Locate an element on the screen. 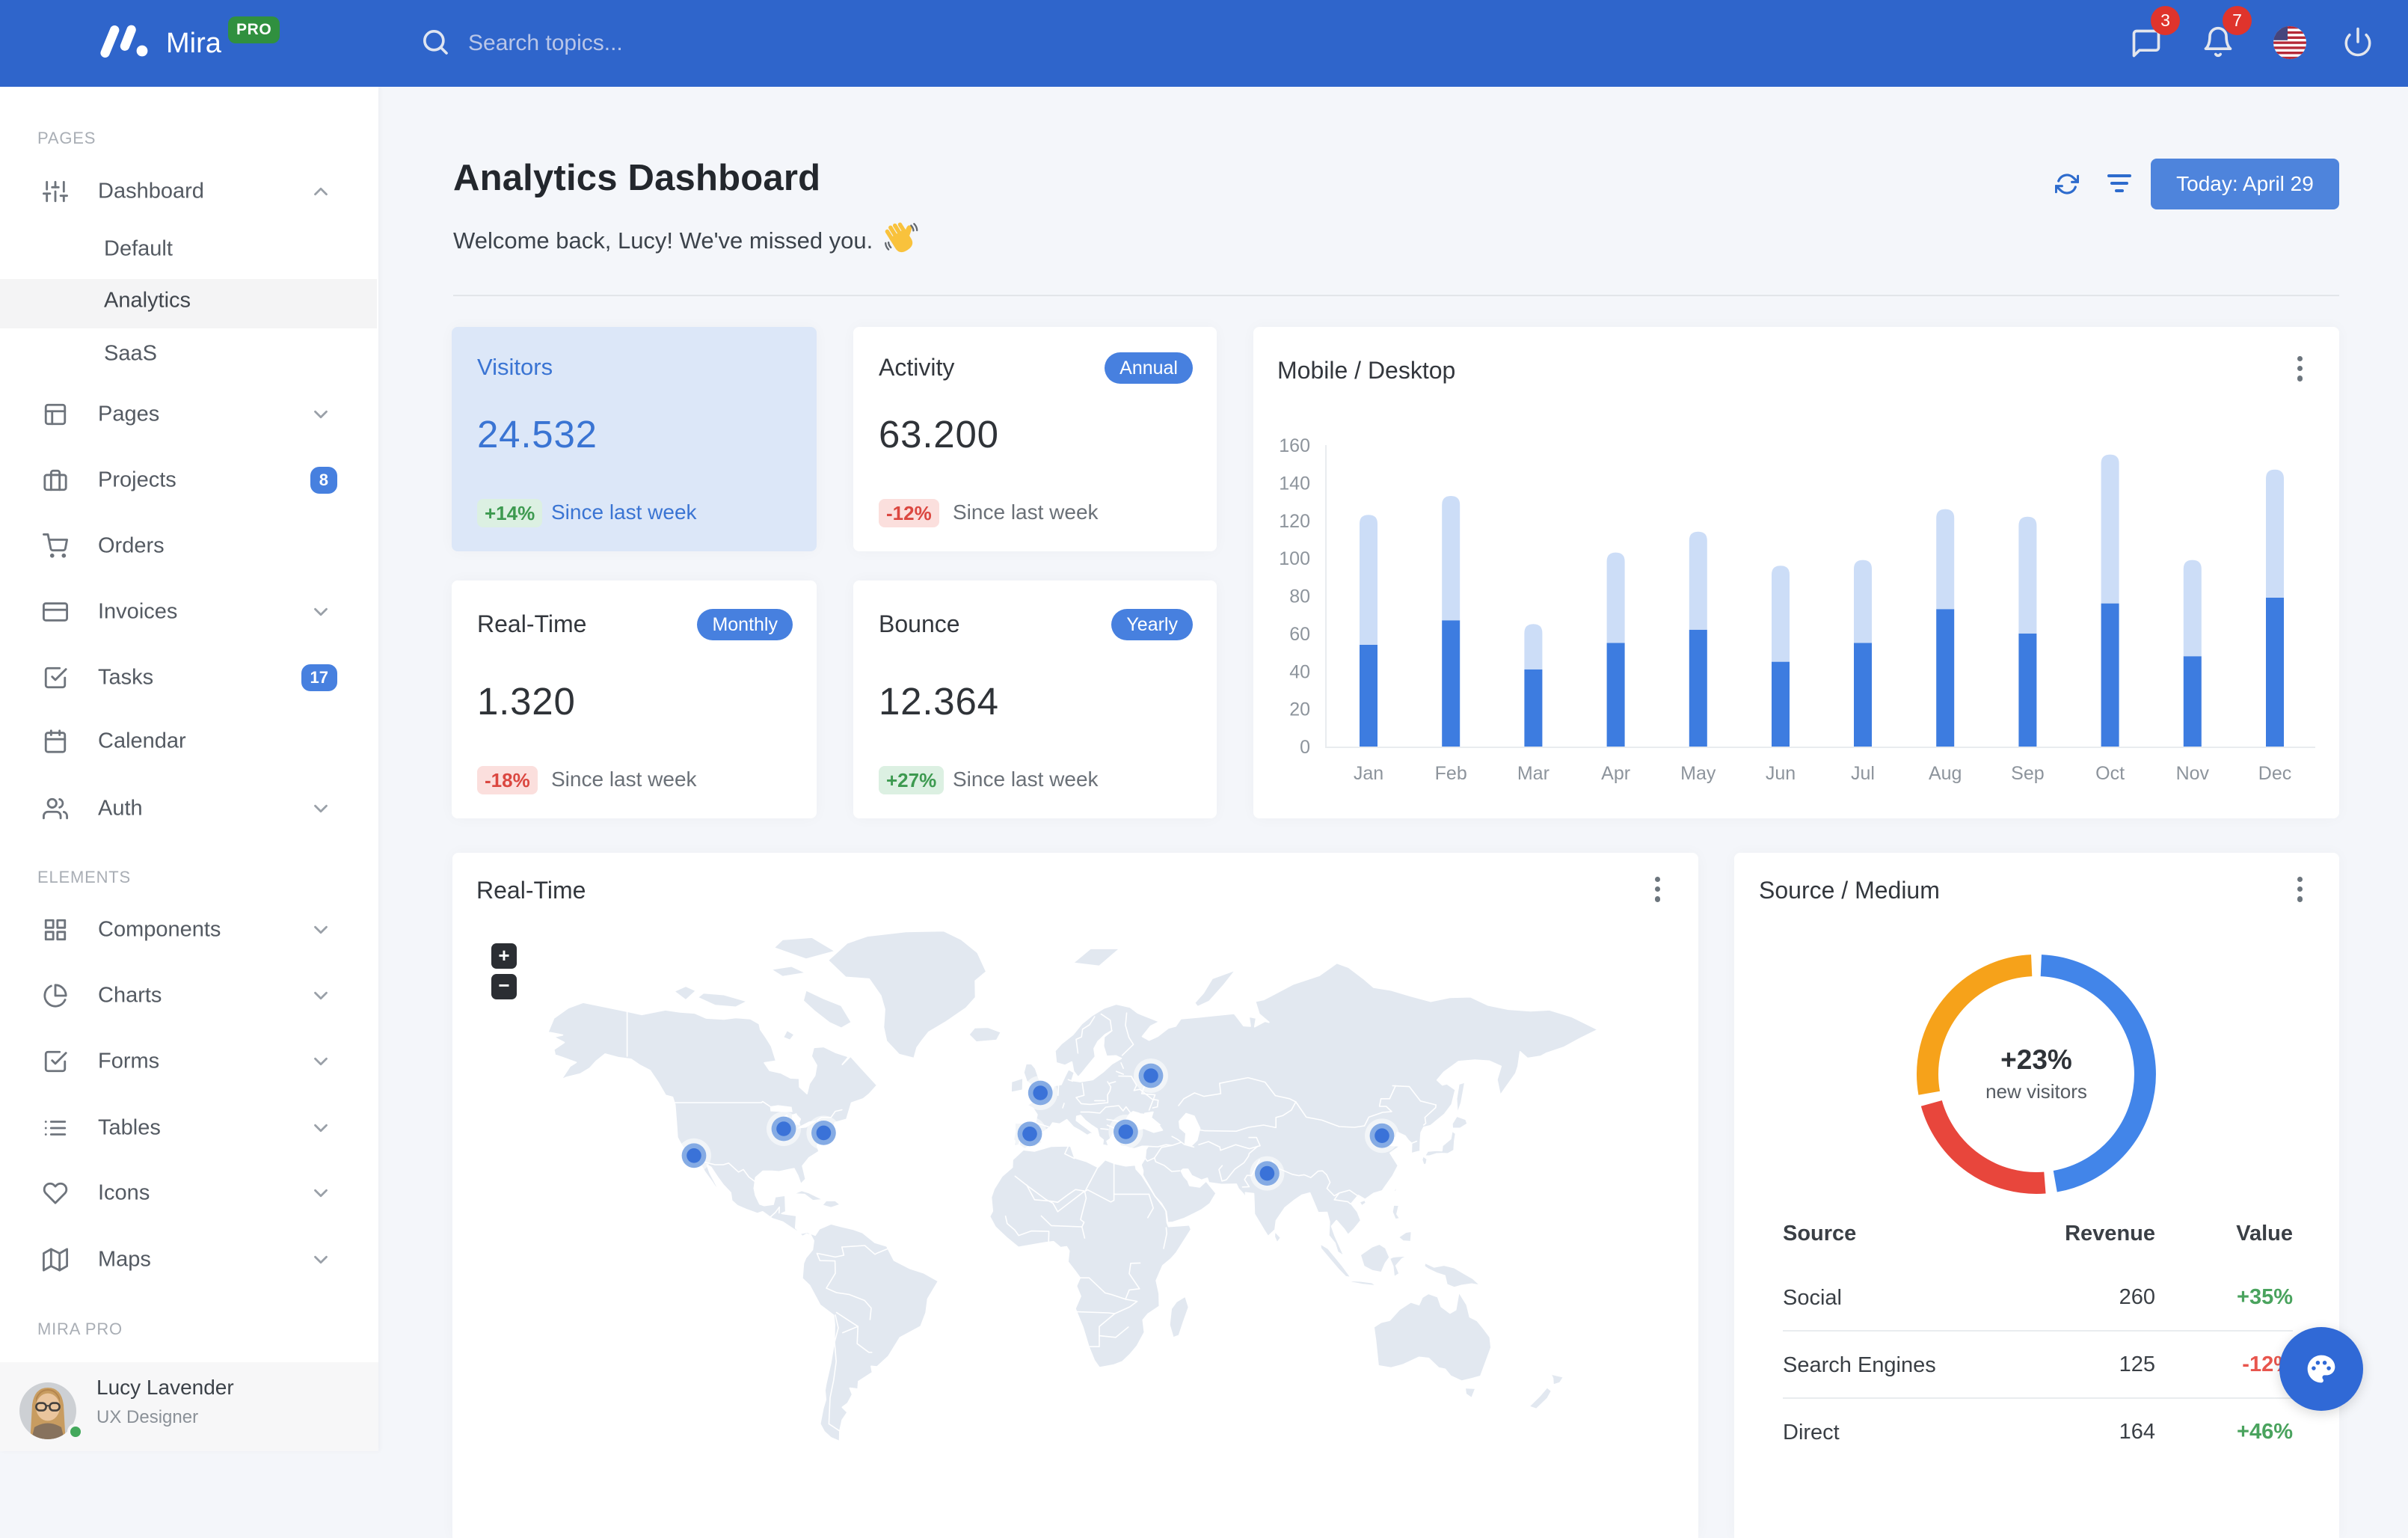  svg-text: Mar is located at coordinates (1533, 773).